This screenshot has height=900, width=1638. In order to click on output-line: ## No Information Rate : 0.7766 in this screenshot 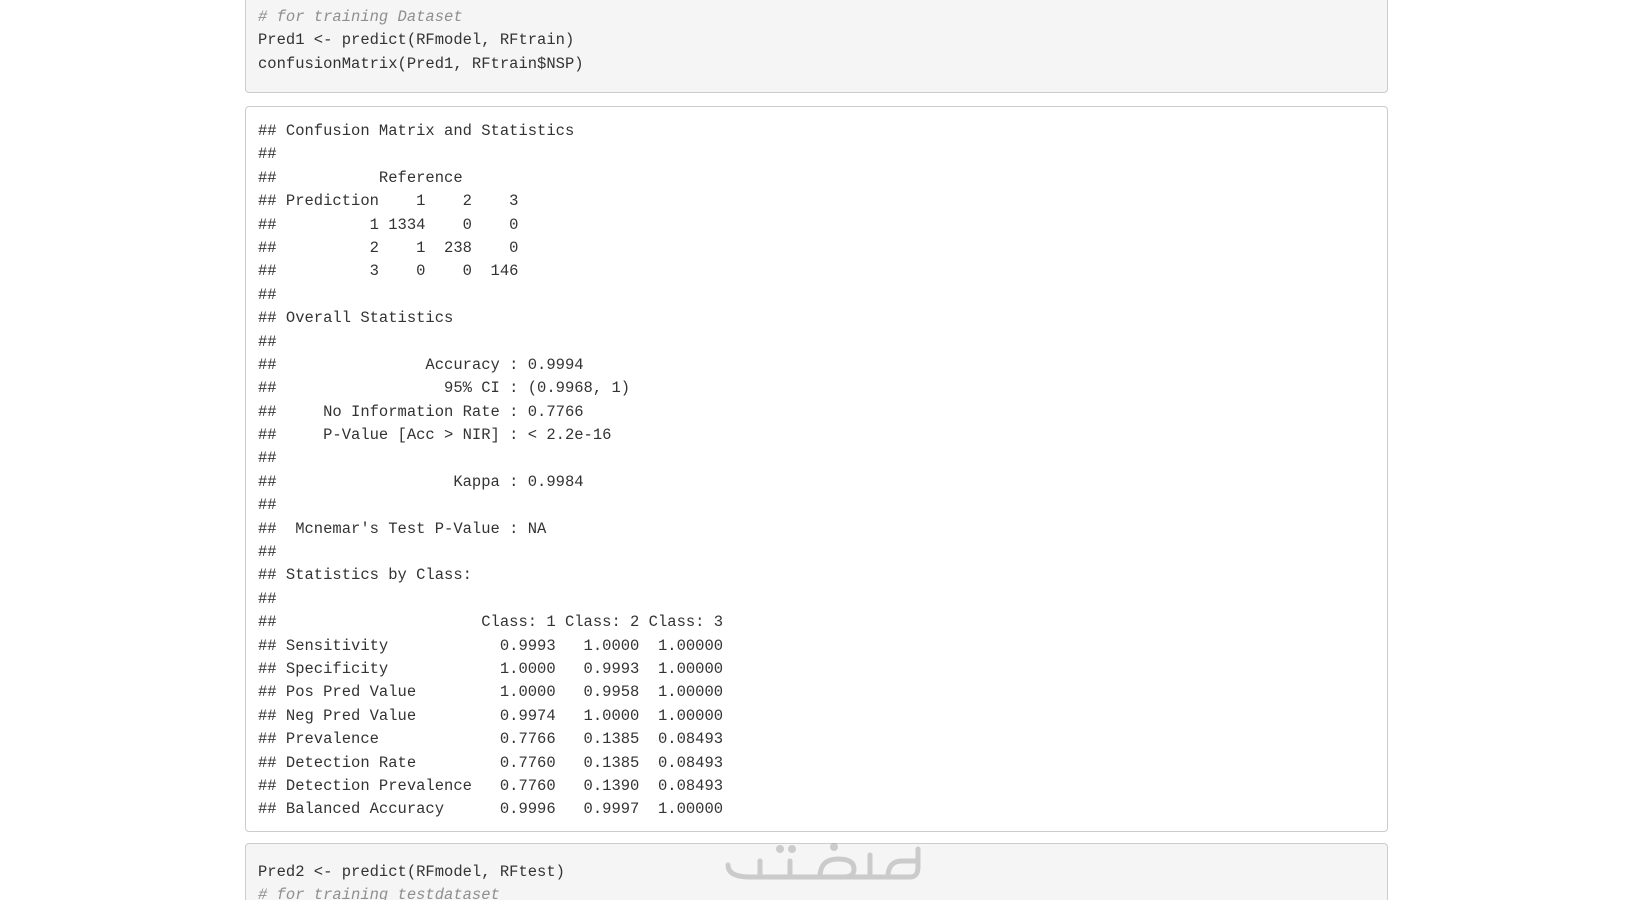, I will do `click(467, 411)`.